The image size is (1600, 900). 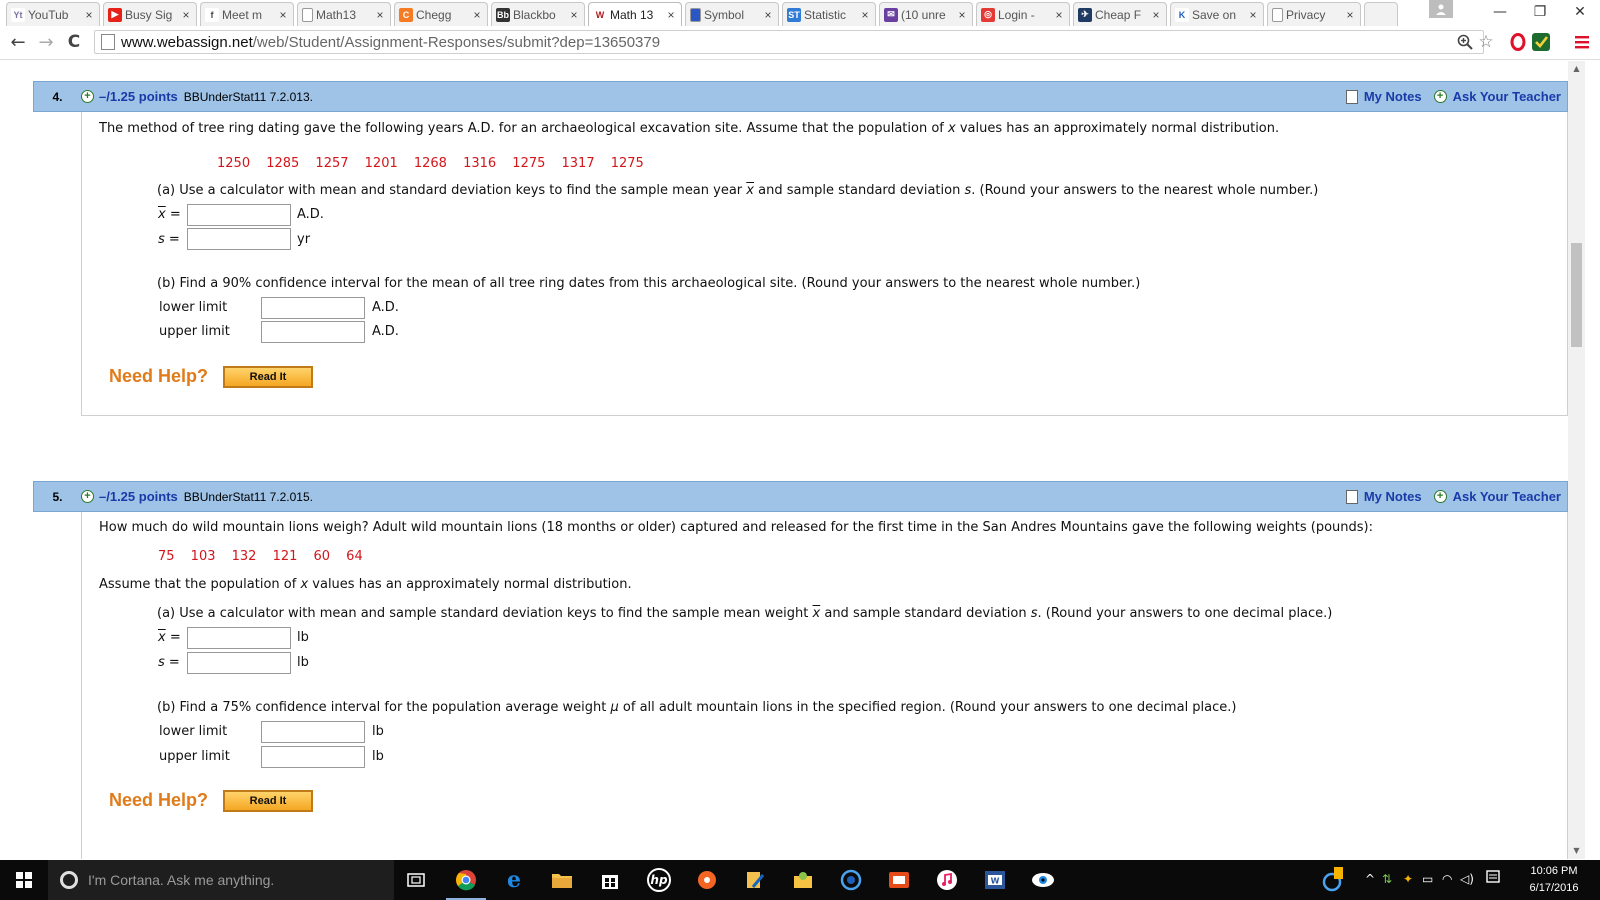 I want to click on browser-menu-button, so click(x=1582, y=42).